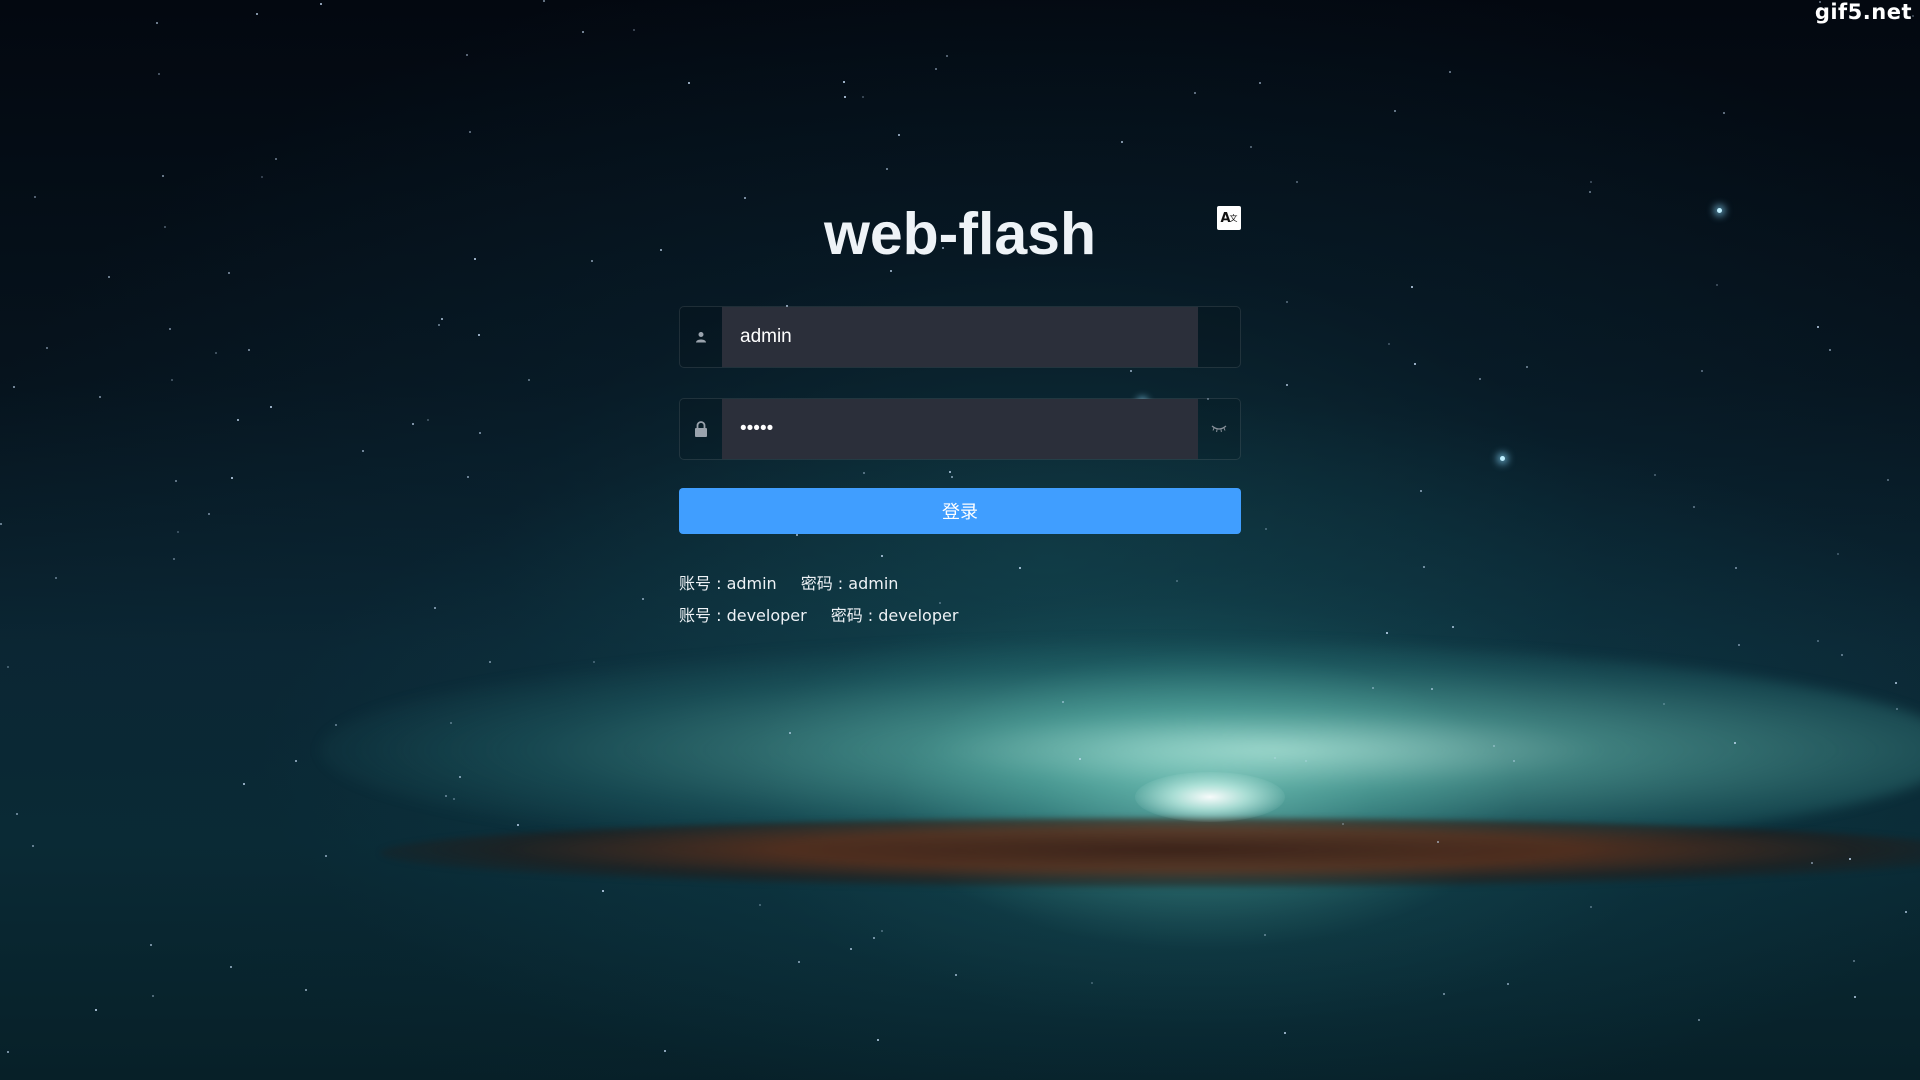  Describe the element at coordinates (1229, 218) in the screenshot. I see `translate-icon: A文` at that location.